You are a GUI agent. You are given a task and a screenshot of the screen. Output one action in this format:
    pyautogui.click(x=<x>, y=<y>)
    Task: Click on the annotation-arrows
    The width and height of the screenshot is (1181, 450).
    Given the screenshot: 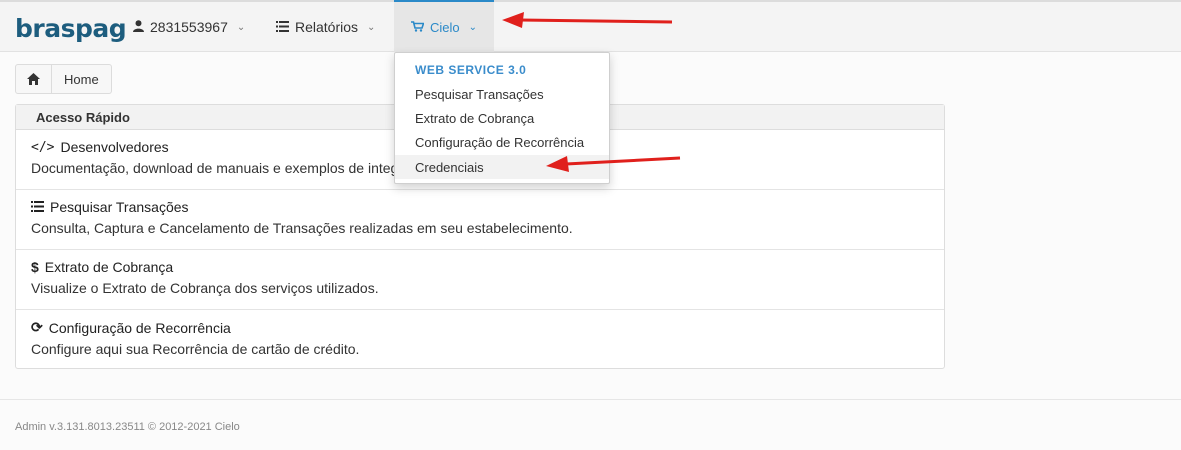 What is the action you would take?
    pyautogui.click(x=591, y=92)
    